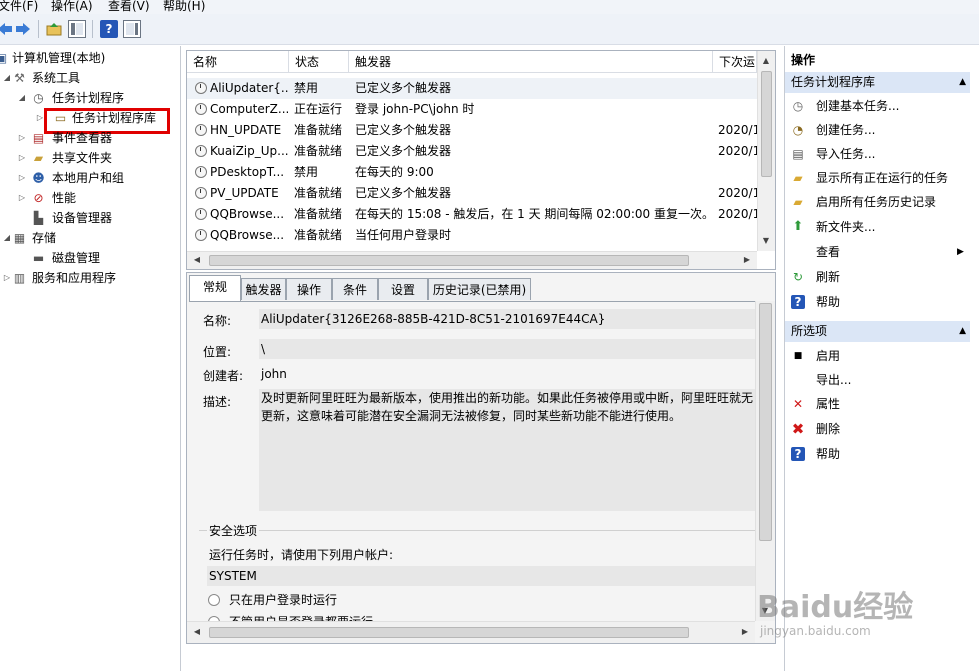 The width and height of the screenshot is (979, 671). I want to click on forward-arrow-icon, so click(23, 29).